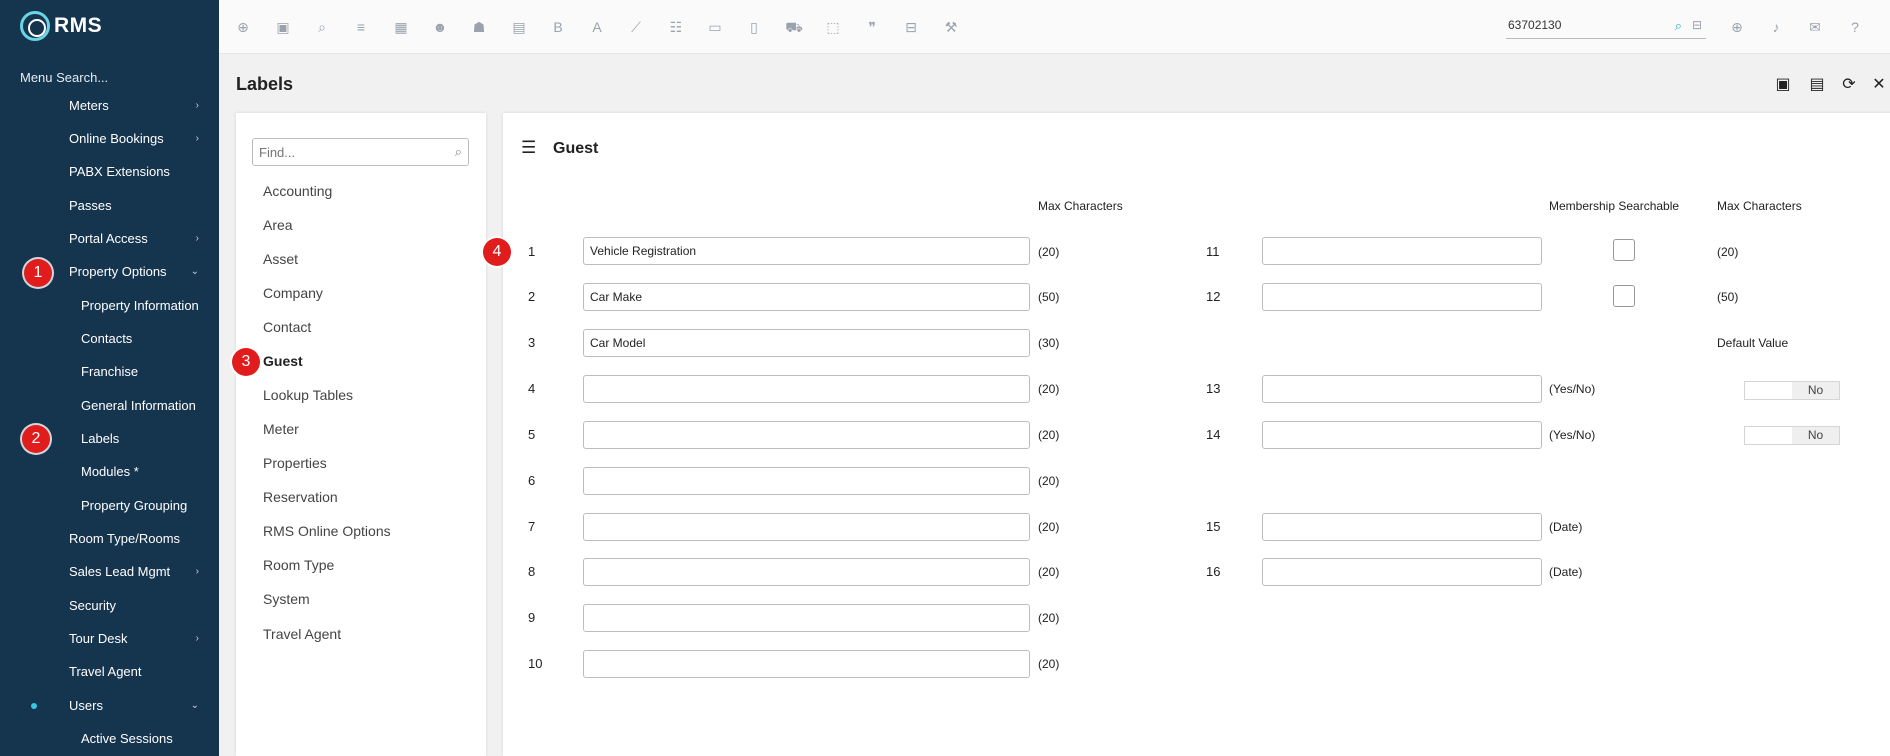 The width and height of the screenshot is (1890, 756). I want to click on cart-icon: ⛟, so click(794, 27).